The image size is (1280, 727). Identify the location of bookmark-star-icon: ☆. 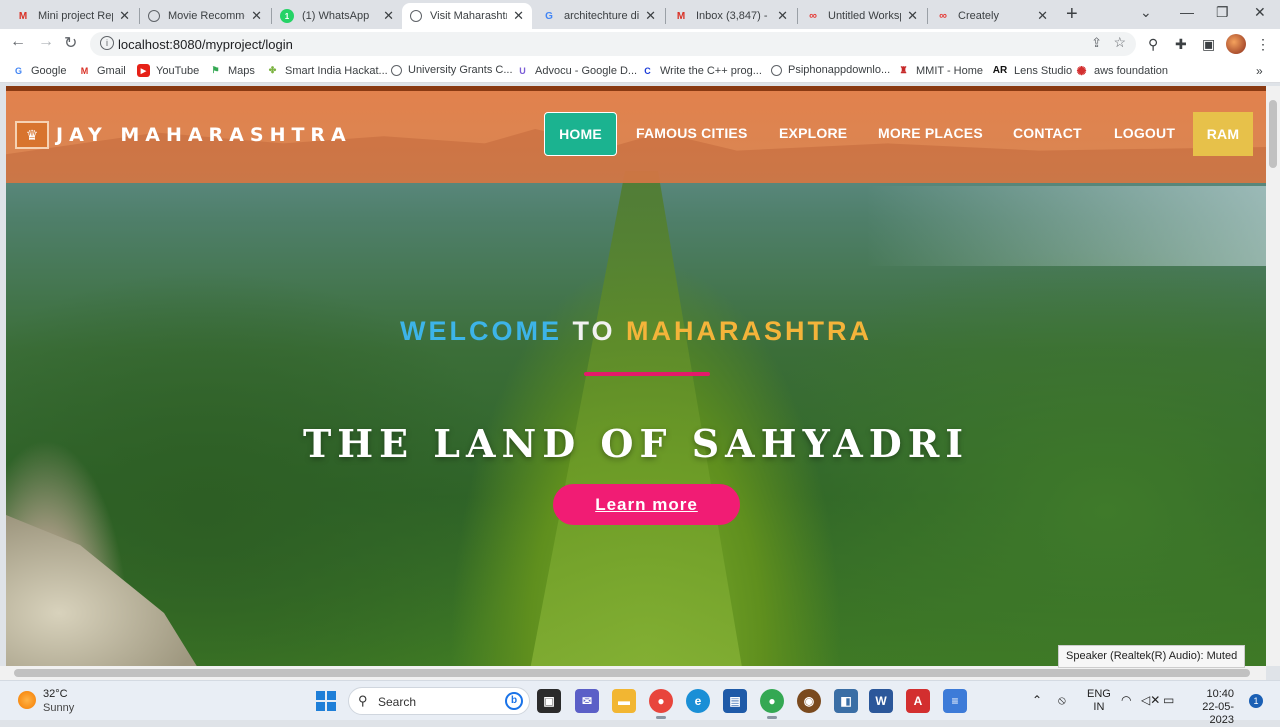
(1119, 42).